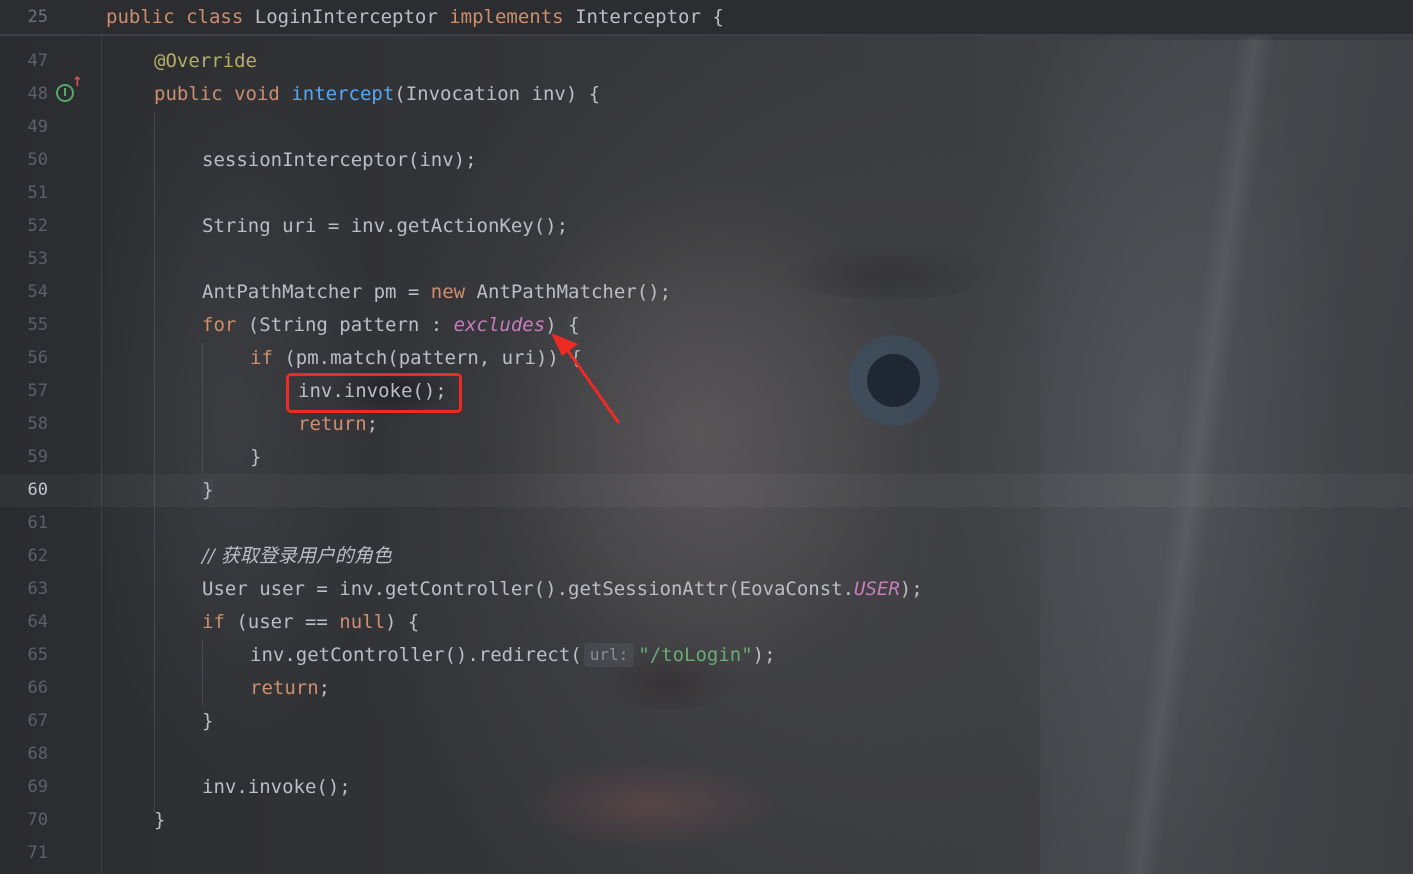 Image resolution: width=1413 pixels, height=874 pixels. Describe the element at coordinates (140, 17) in the screenshot. I see `keyword: public` at that location.